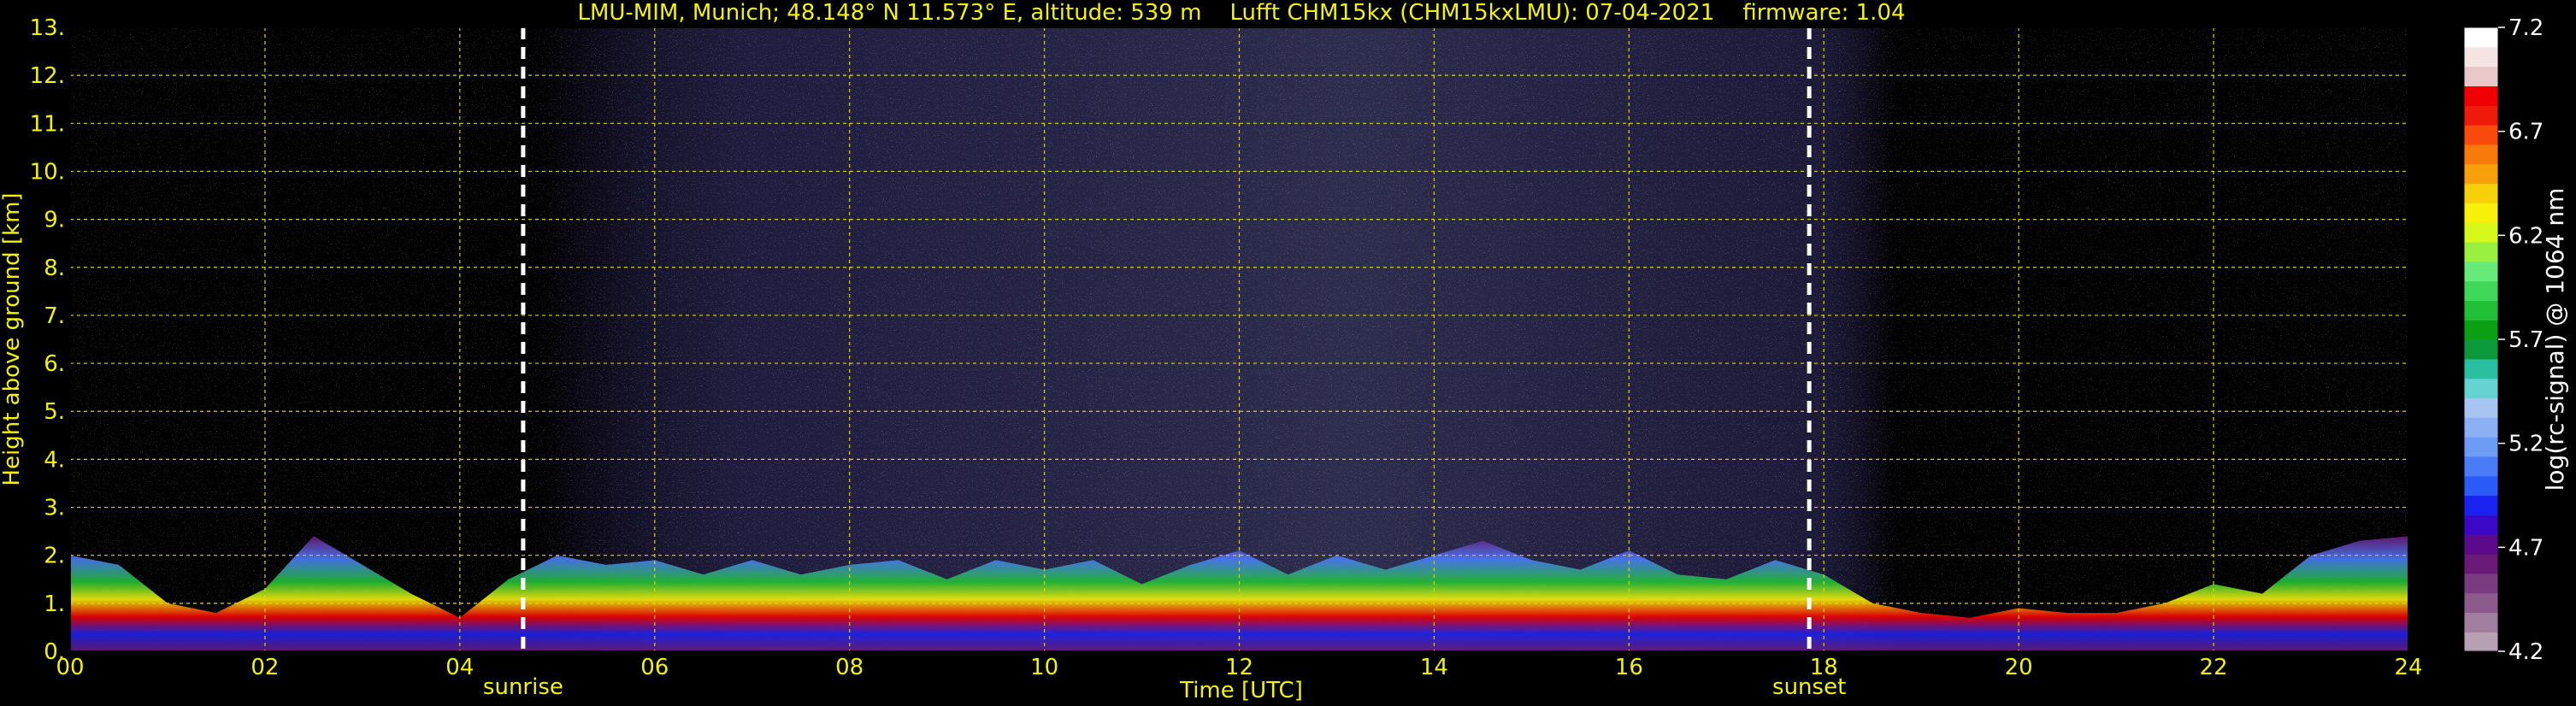 The image size is (2576, 706). Describe the element at coordinates (54, 412) in the screenshot. I see `y-tick-label: 5.` at that location.